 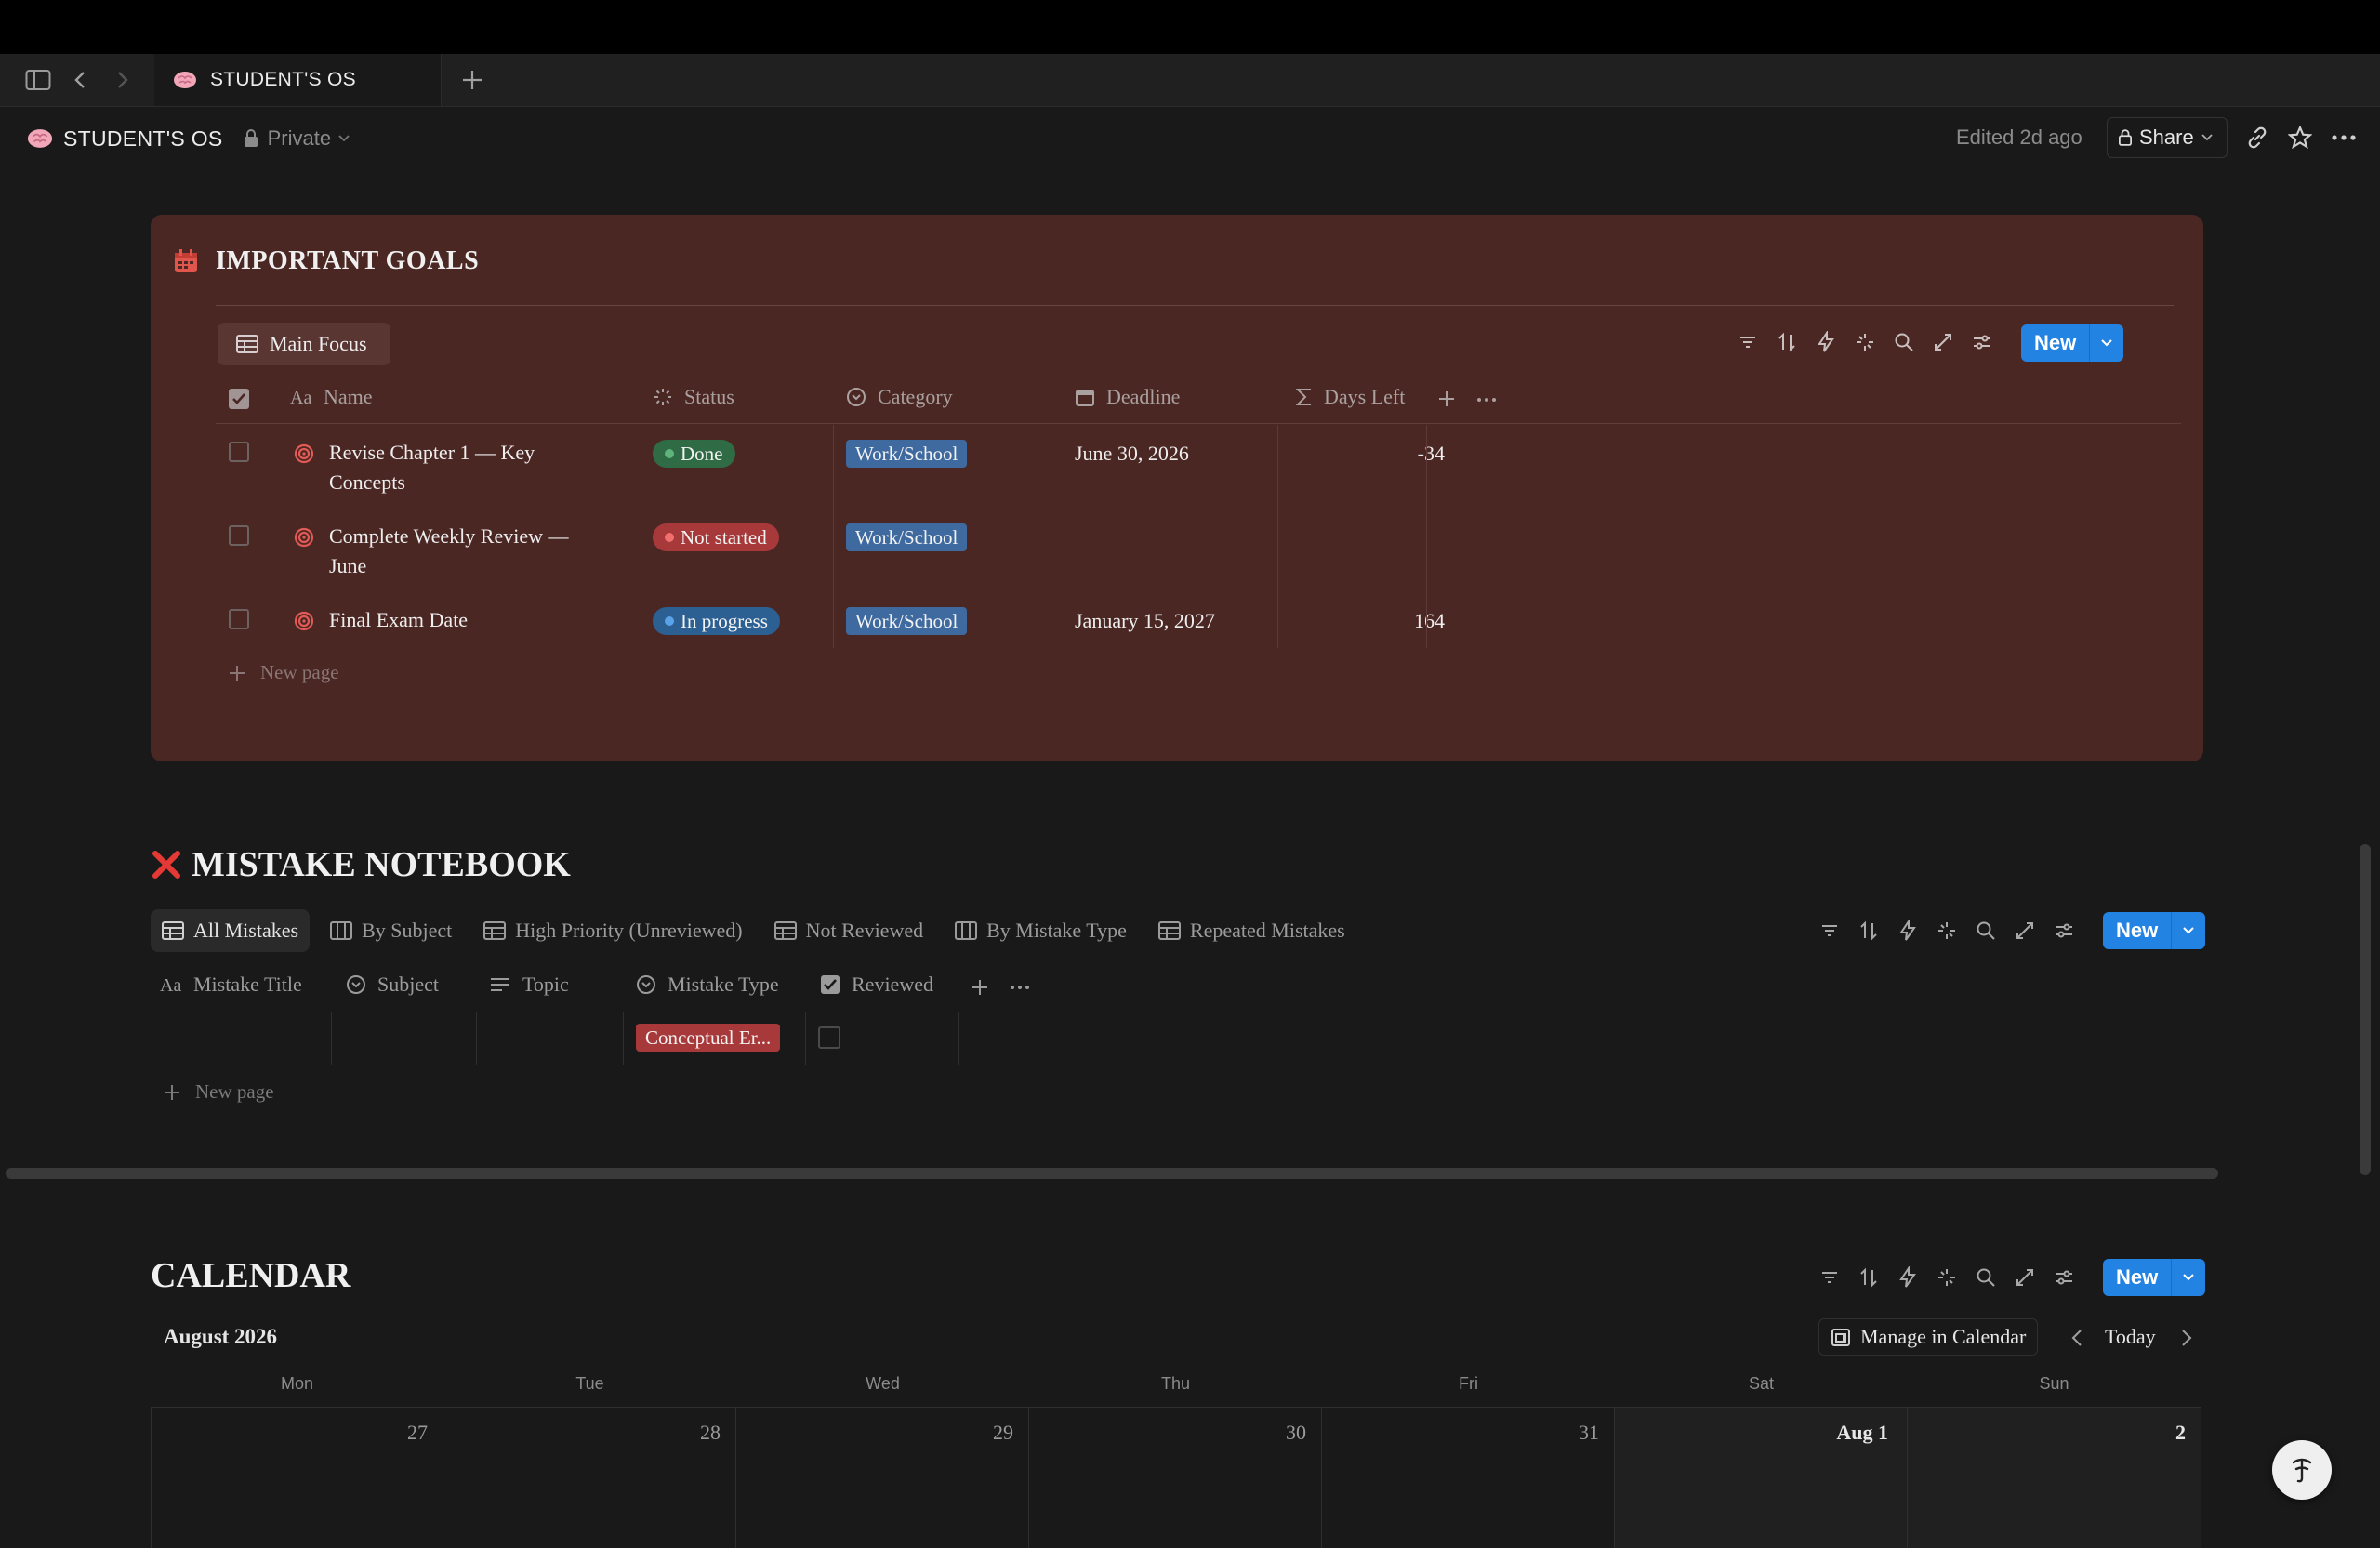 What do you see at coordinates (2302, 1470) in the screenshot?
I see `help-assistant-button` at bounding box center [2302, 1470].